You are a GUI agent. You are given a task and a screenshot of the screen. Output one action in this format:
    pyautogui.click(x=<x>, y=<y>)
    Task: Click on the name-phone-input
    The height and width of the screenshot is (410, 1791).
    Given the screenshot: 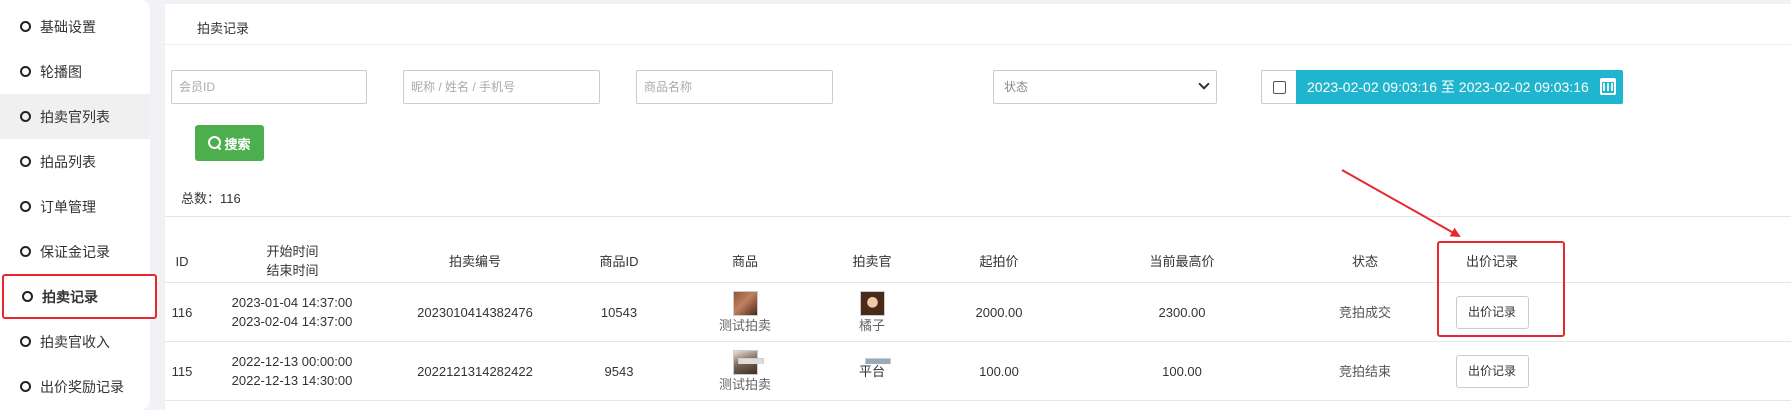 What is the action you would take?
    pyautogui.click(x=501, y=87)
    